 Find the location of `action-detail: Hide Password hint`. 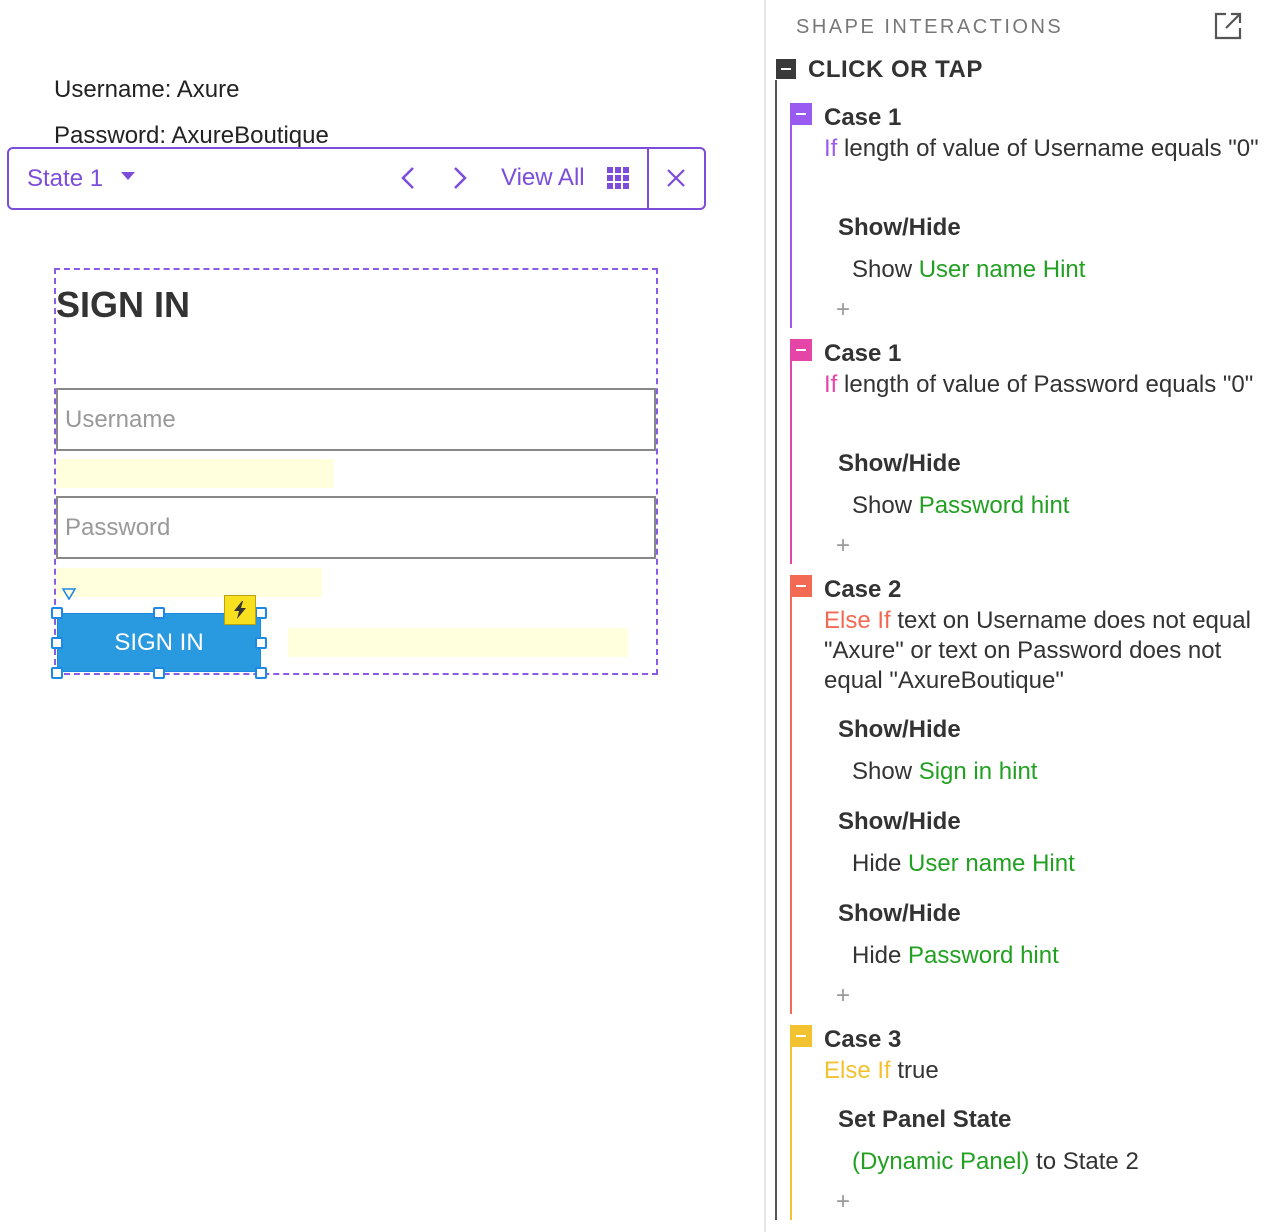

action-detail: Hide Password hint is located at coordinates (955, 956).